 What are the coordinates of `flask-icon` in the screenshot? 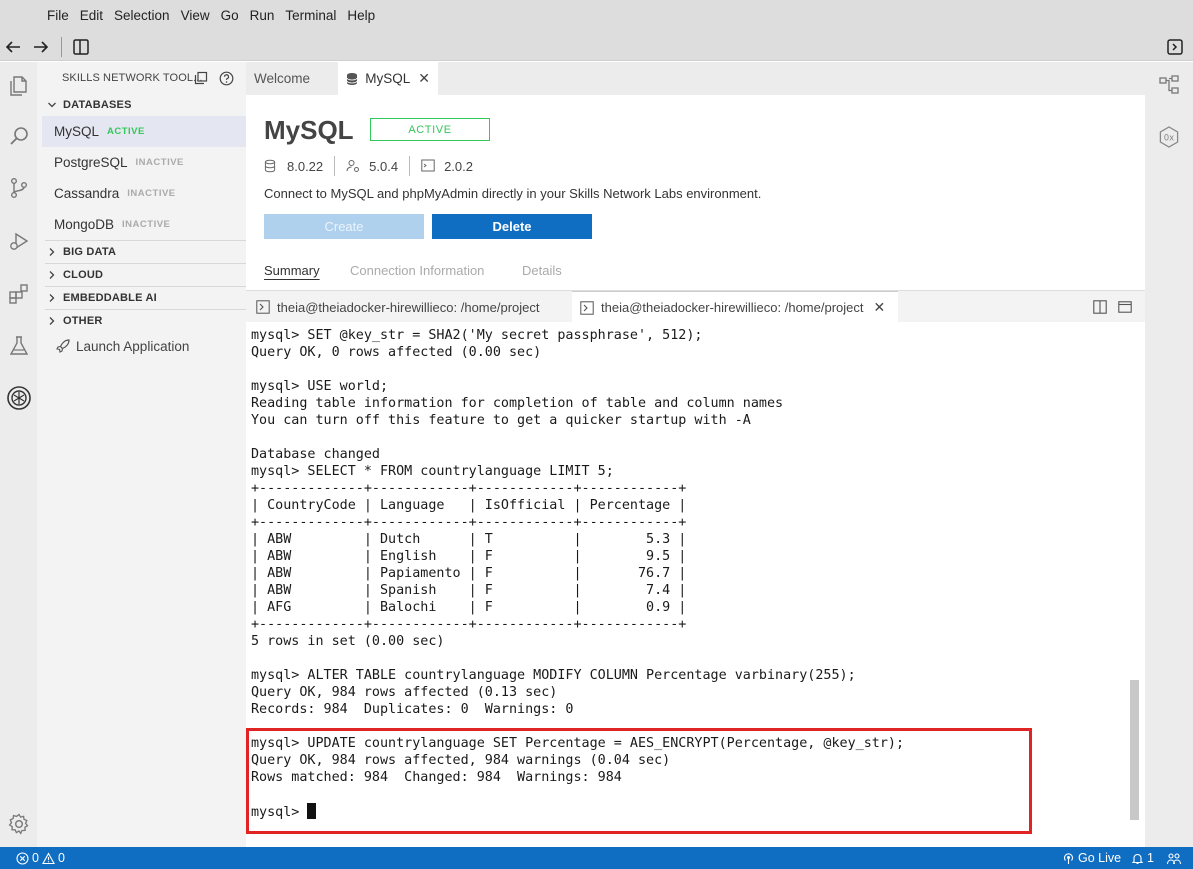 It's located at (19, 346).